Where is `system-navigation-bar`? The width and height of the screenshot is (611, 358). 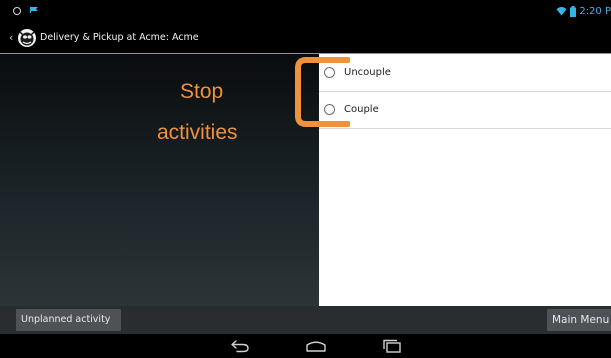 system-navigation-bar is located at coordinates (305, 346).